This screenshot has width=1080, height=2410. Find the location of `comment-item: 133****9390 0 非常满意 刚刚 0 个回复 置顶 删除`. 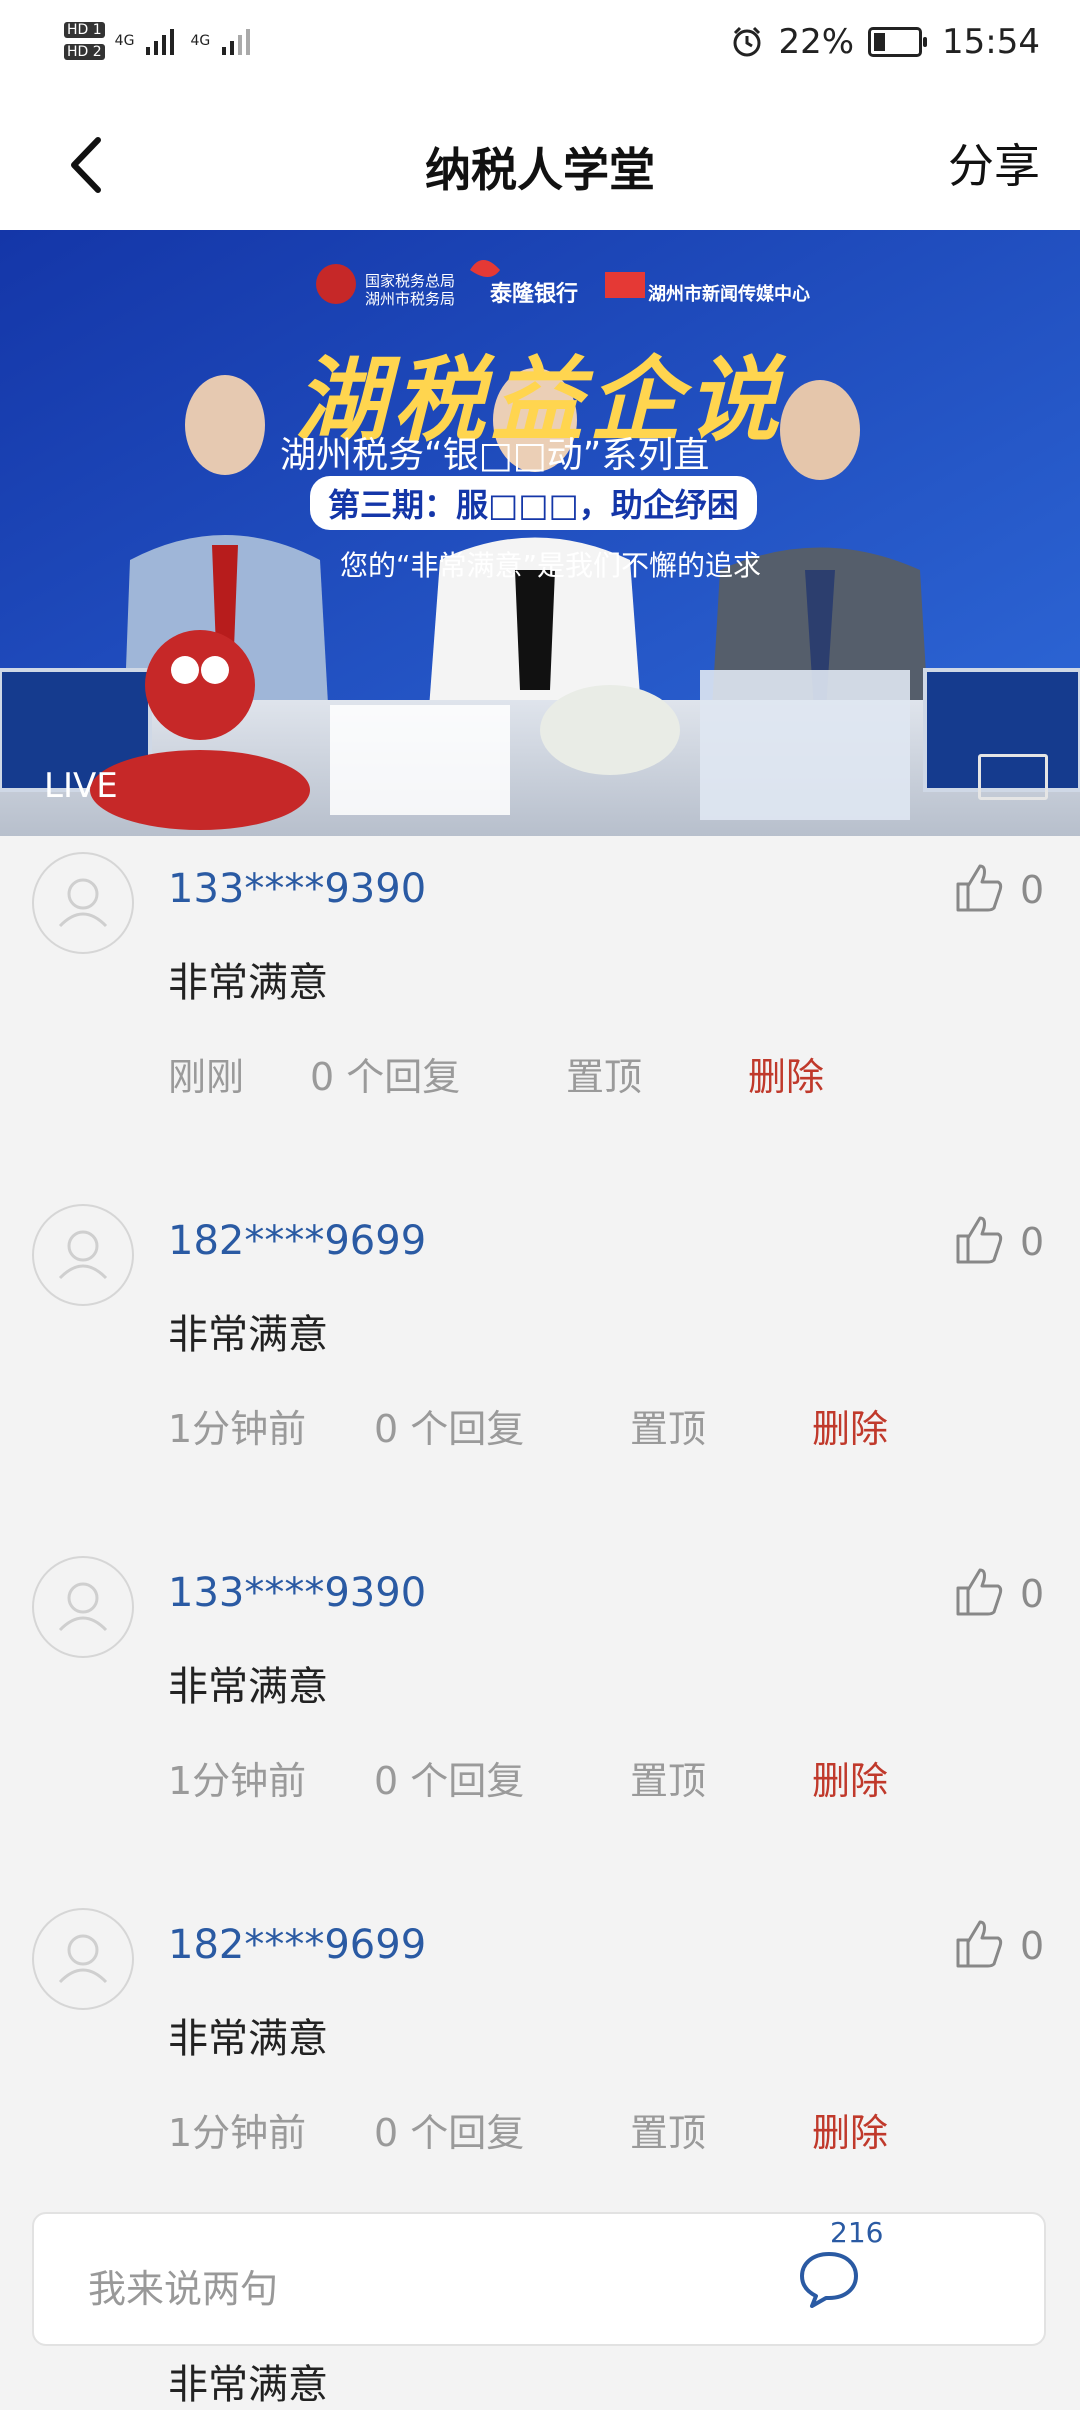

comment-item: 133****9390 0 非常满意 刚刚 0 个回复 置顶 删除 is located at coordinates (540, 1014).